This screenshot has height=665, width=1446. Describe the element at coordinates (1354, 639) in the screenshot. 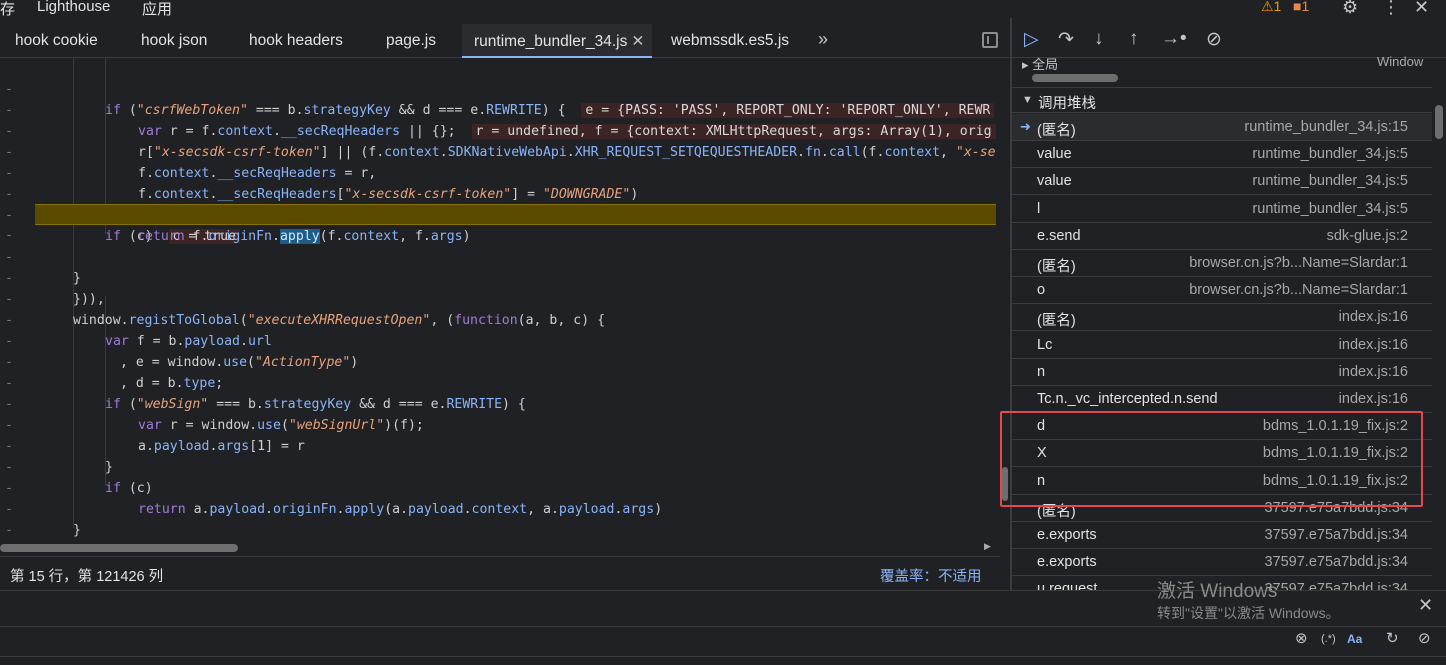

I see `case-sensitive-toggle: Aa` at that location.